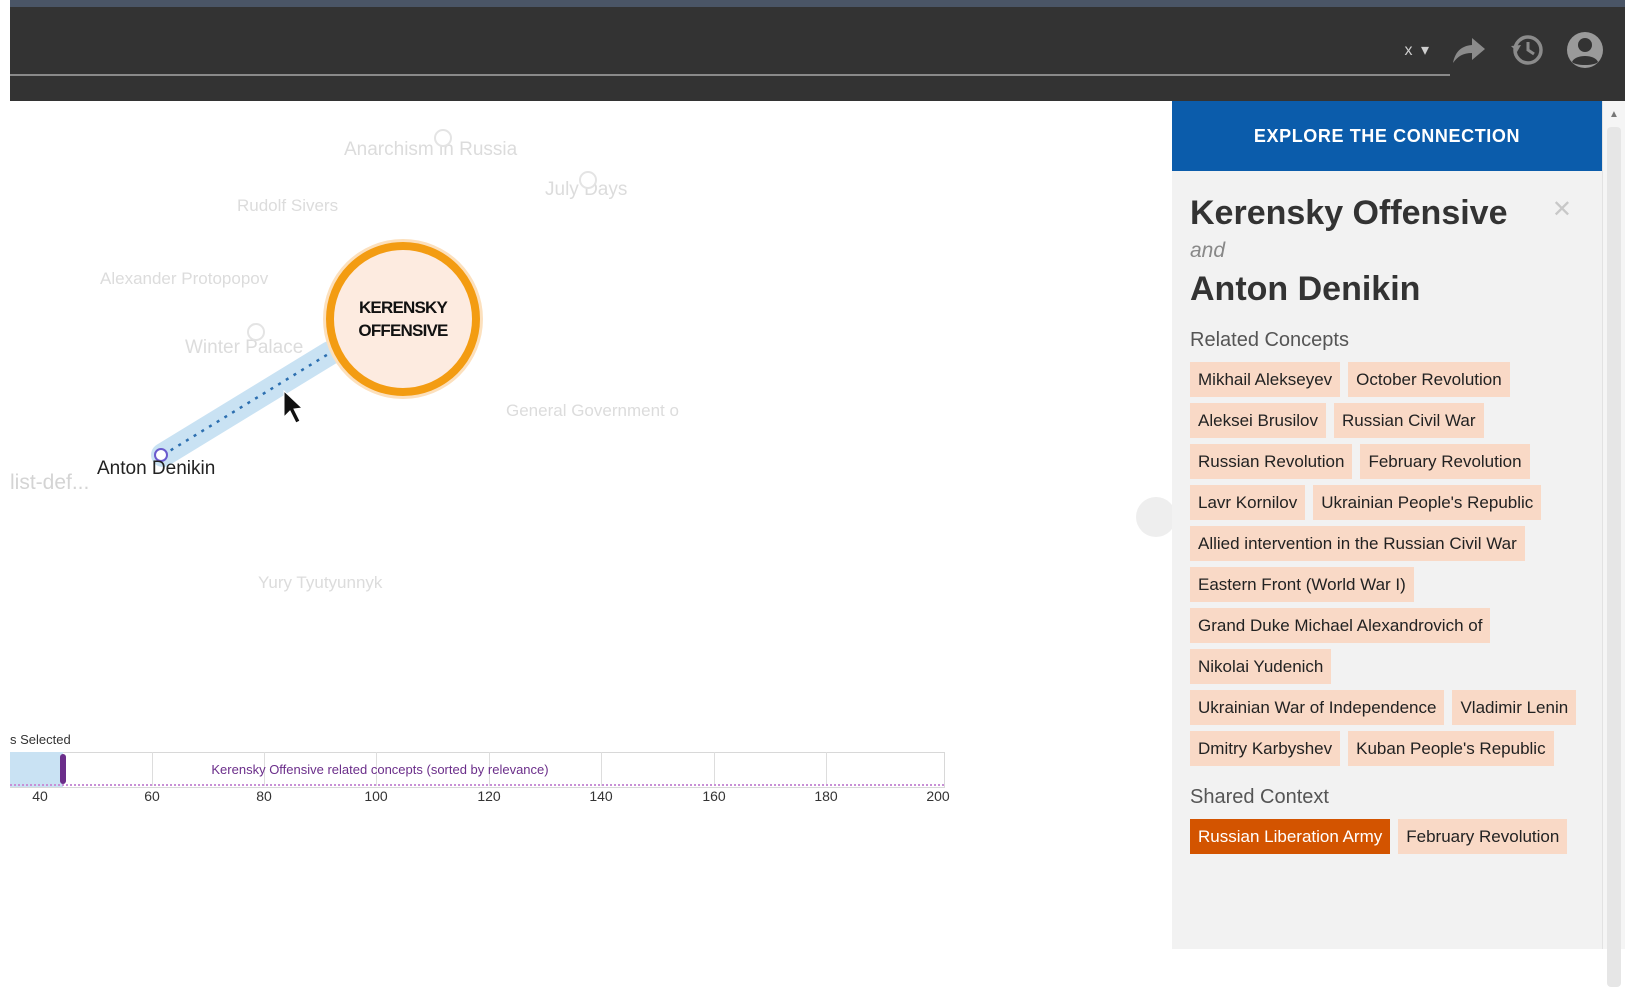  Describe the element at coordinates (1483, 836) in the screenshot. I see `shared-context-tag: February Revolution` at that location.